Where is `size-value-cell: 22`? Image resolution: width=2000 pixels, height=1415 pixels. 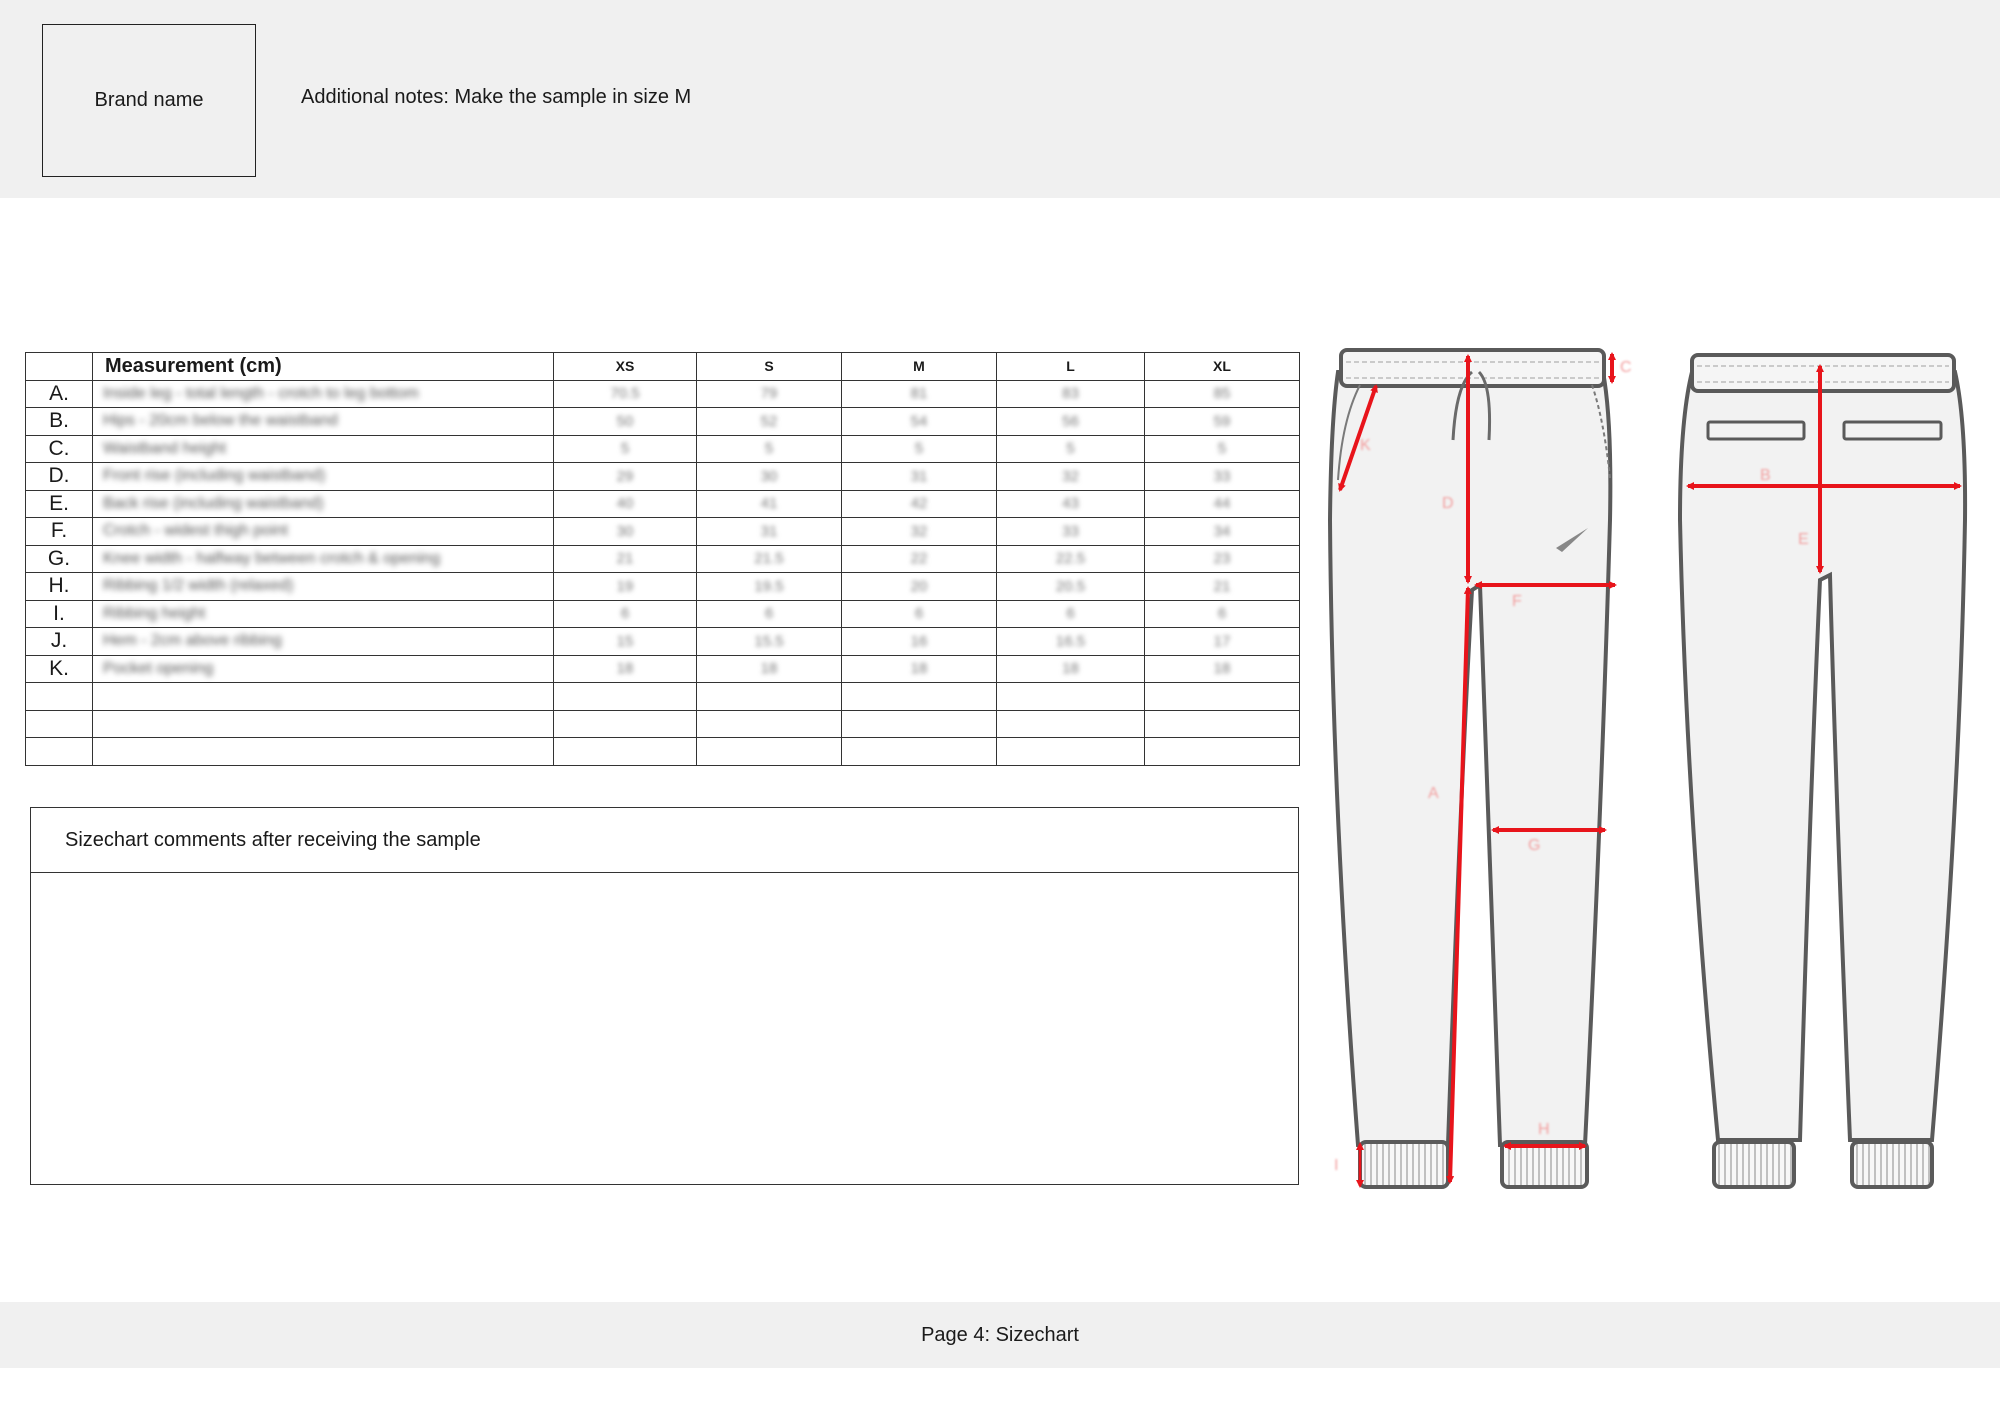 size-value-cell: 22 is located at coordinates (919, 558).